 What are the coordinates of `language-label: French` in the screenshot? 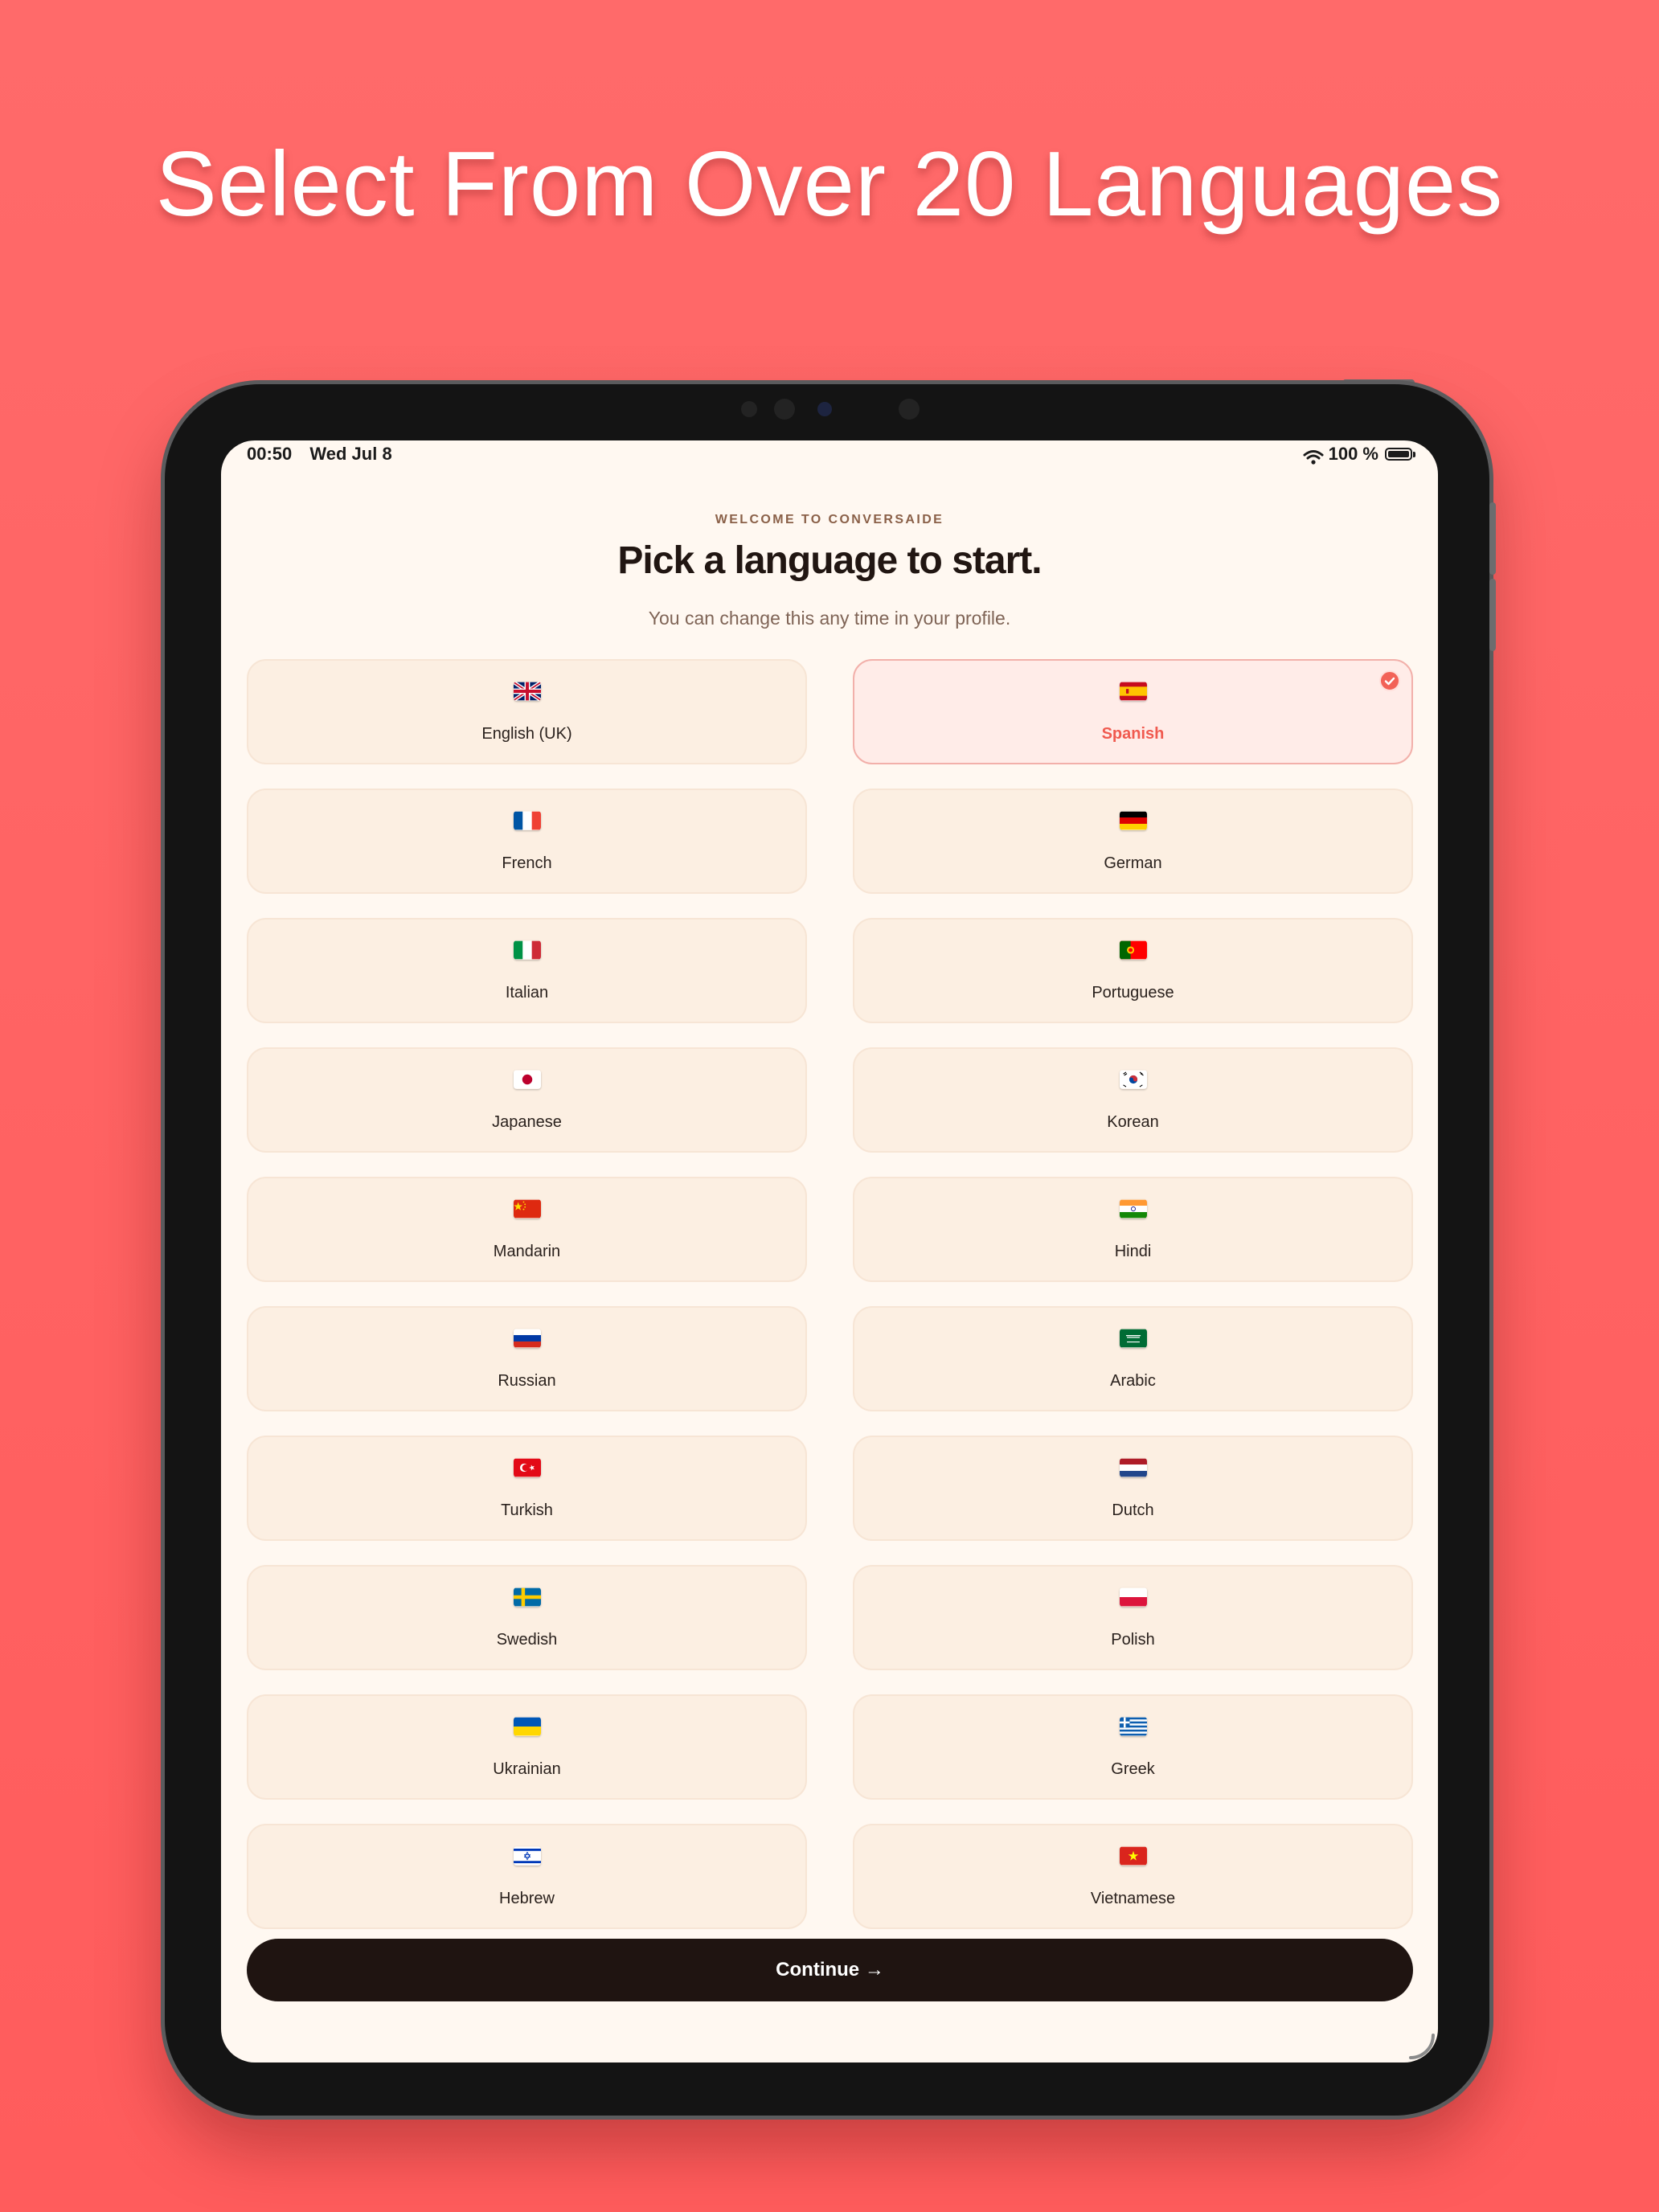 It's located at (527, 863).